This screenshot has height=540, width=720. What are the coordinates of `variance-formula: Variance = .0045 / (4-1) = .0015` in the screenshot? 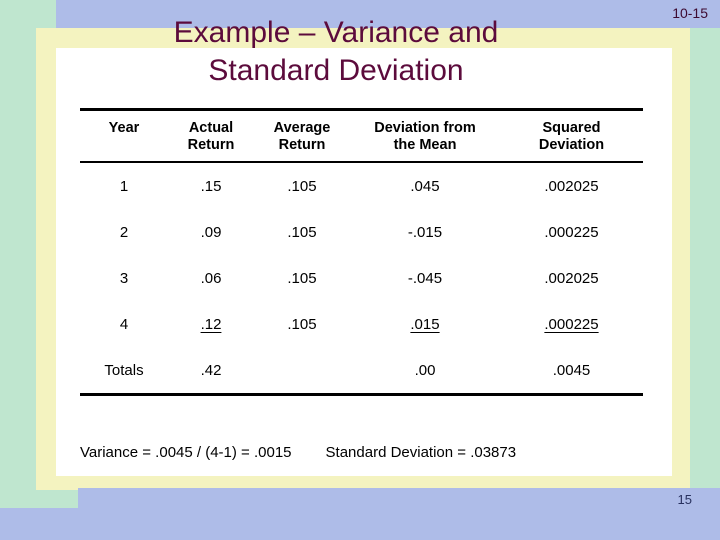 It's located at (186, 452).